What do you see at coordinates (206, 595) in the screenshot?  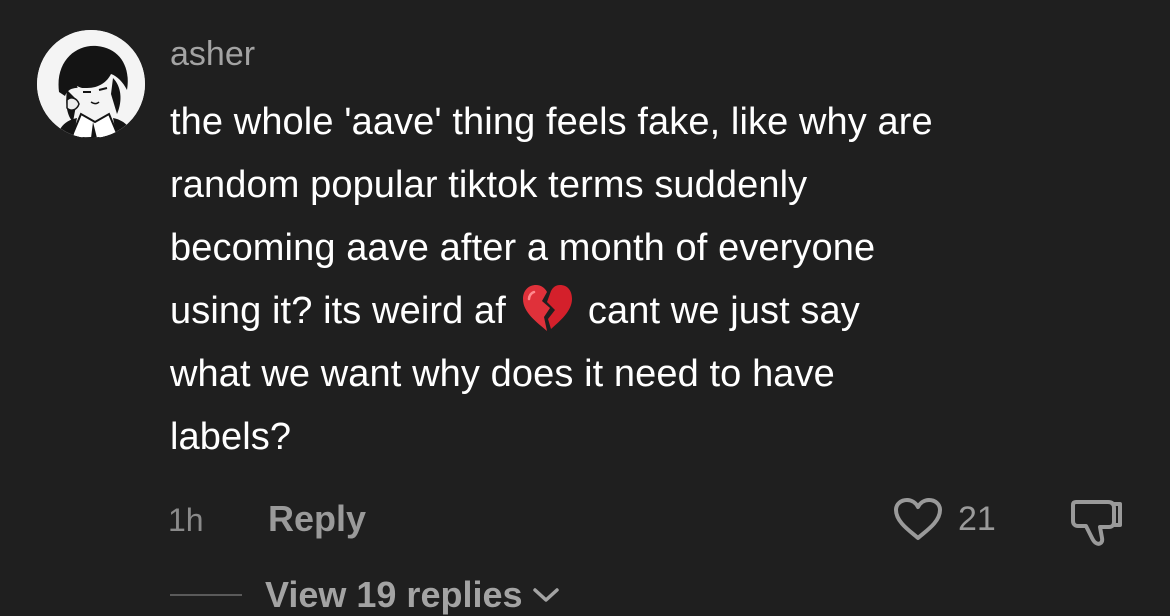 I see `replies-divider` at bounding box center [206, 595].